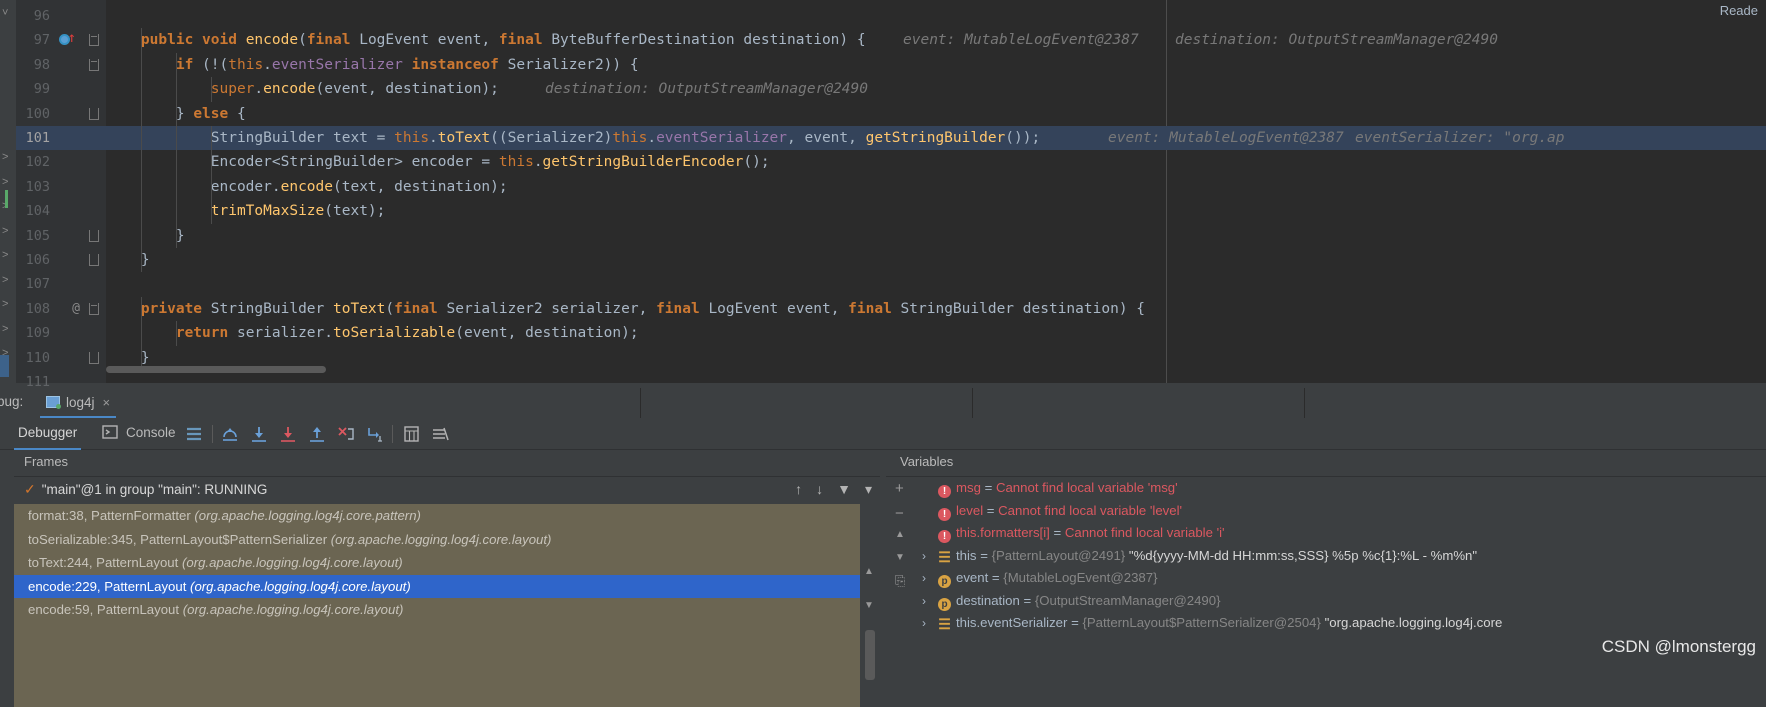 The width and height of the screenshot is (1766, 707). Describe the element at coordinates (112, 433) in the screenshot. I see `console-icon` at that location.